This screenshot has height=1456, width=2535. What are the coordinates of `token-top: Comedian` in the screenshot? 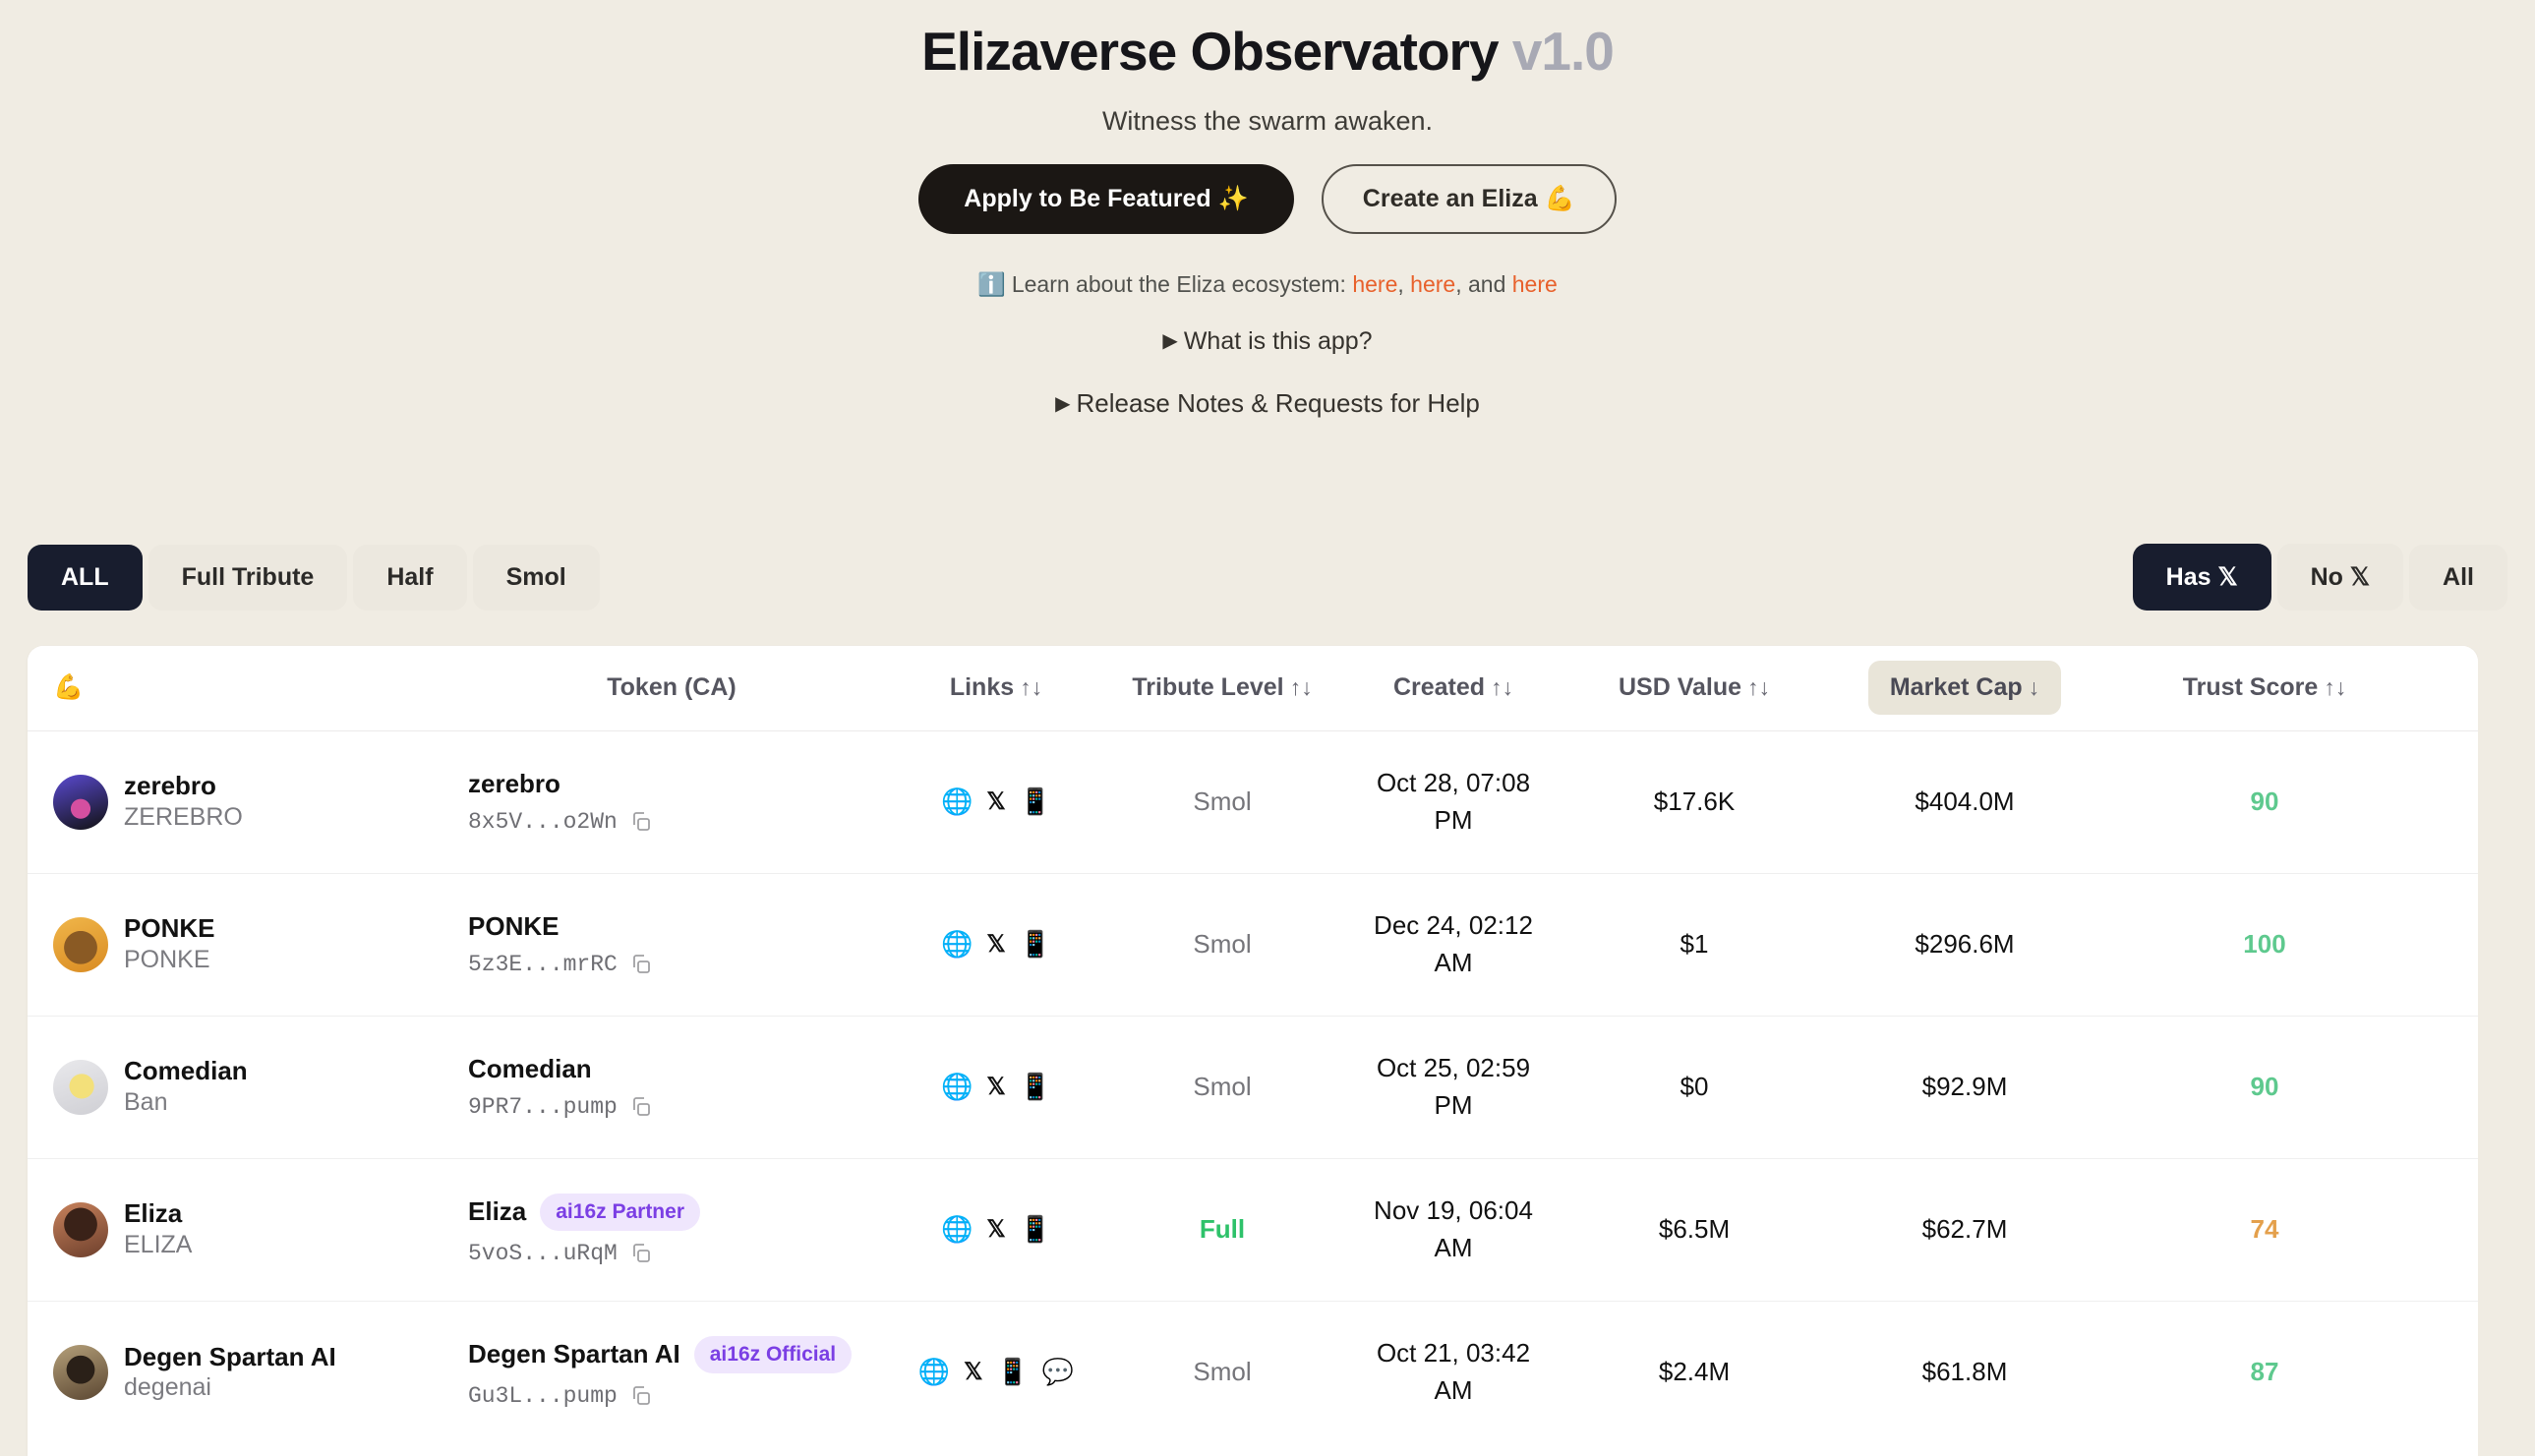 It's located at (675, 1069).